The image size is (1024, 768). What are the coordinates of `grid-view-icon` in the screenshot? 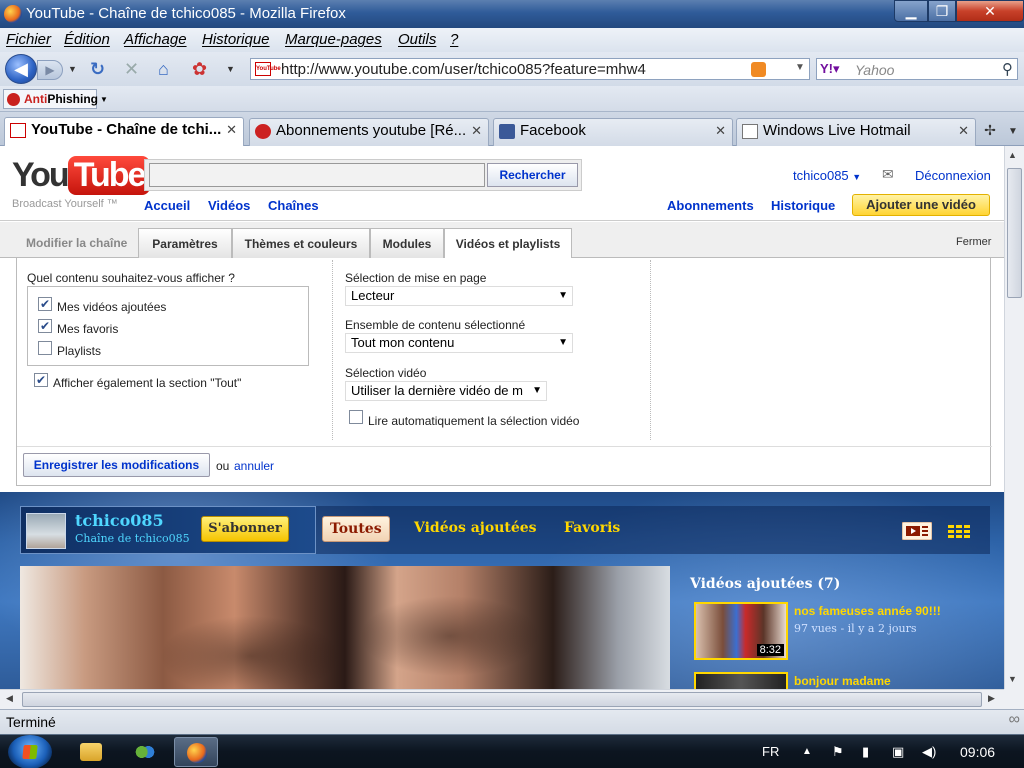 It's located at (961, 531).